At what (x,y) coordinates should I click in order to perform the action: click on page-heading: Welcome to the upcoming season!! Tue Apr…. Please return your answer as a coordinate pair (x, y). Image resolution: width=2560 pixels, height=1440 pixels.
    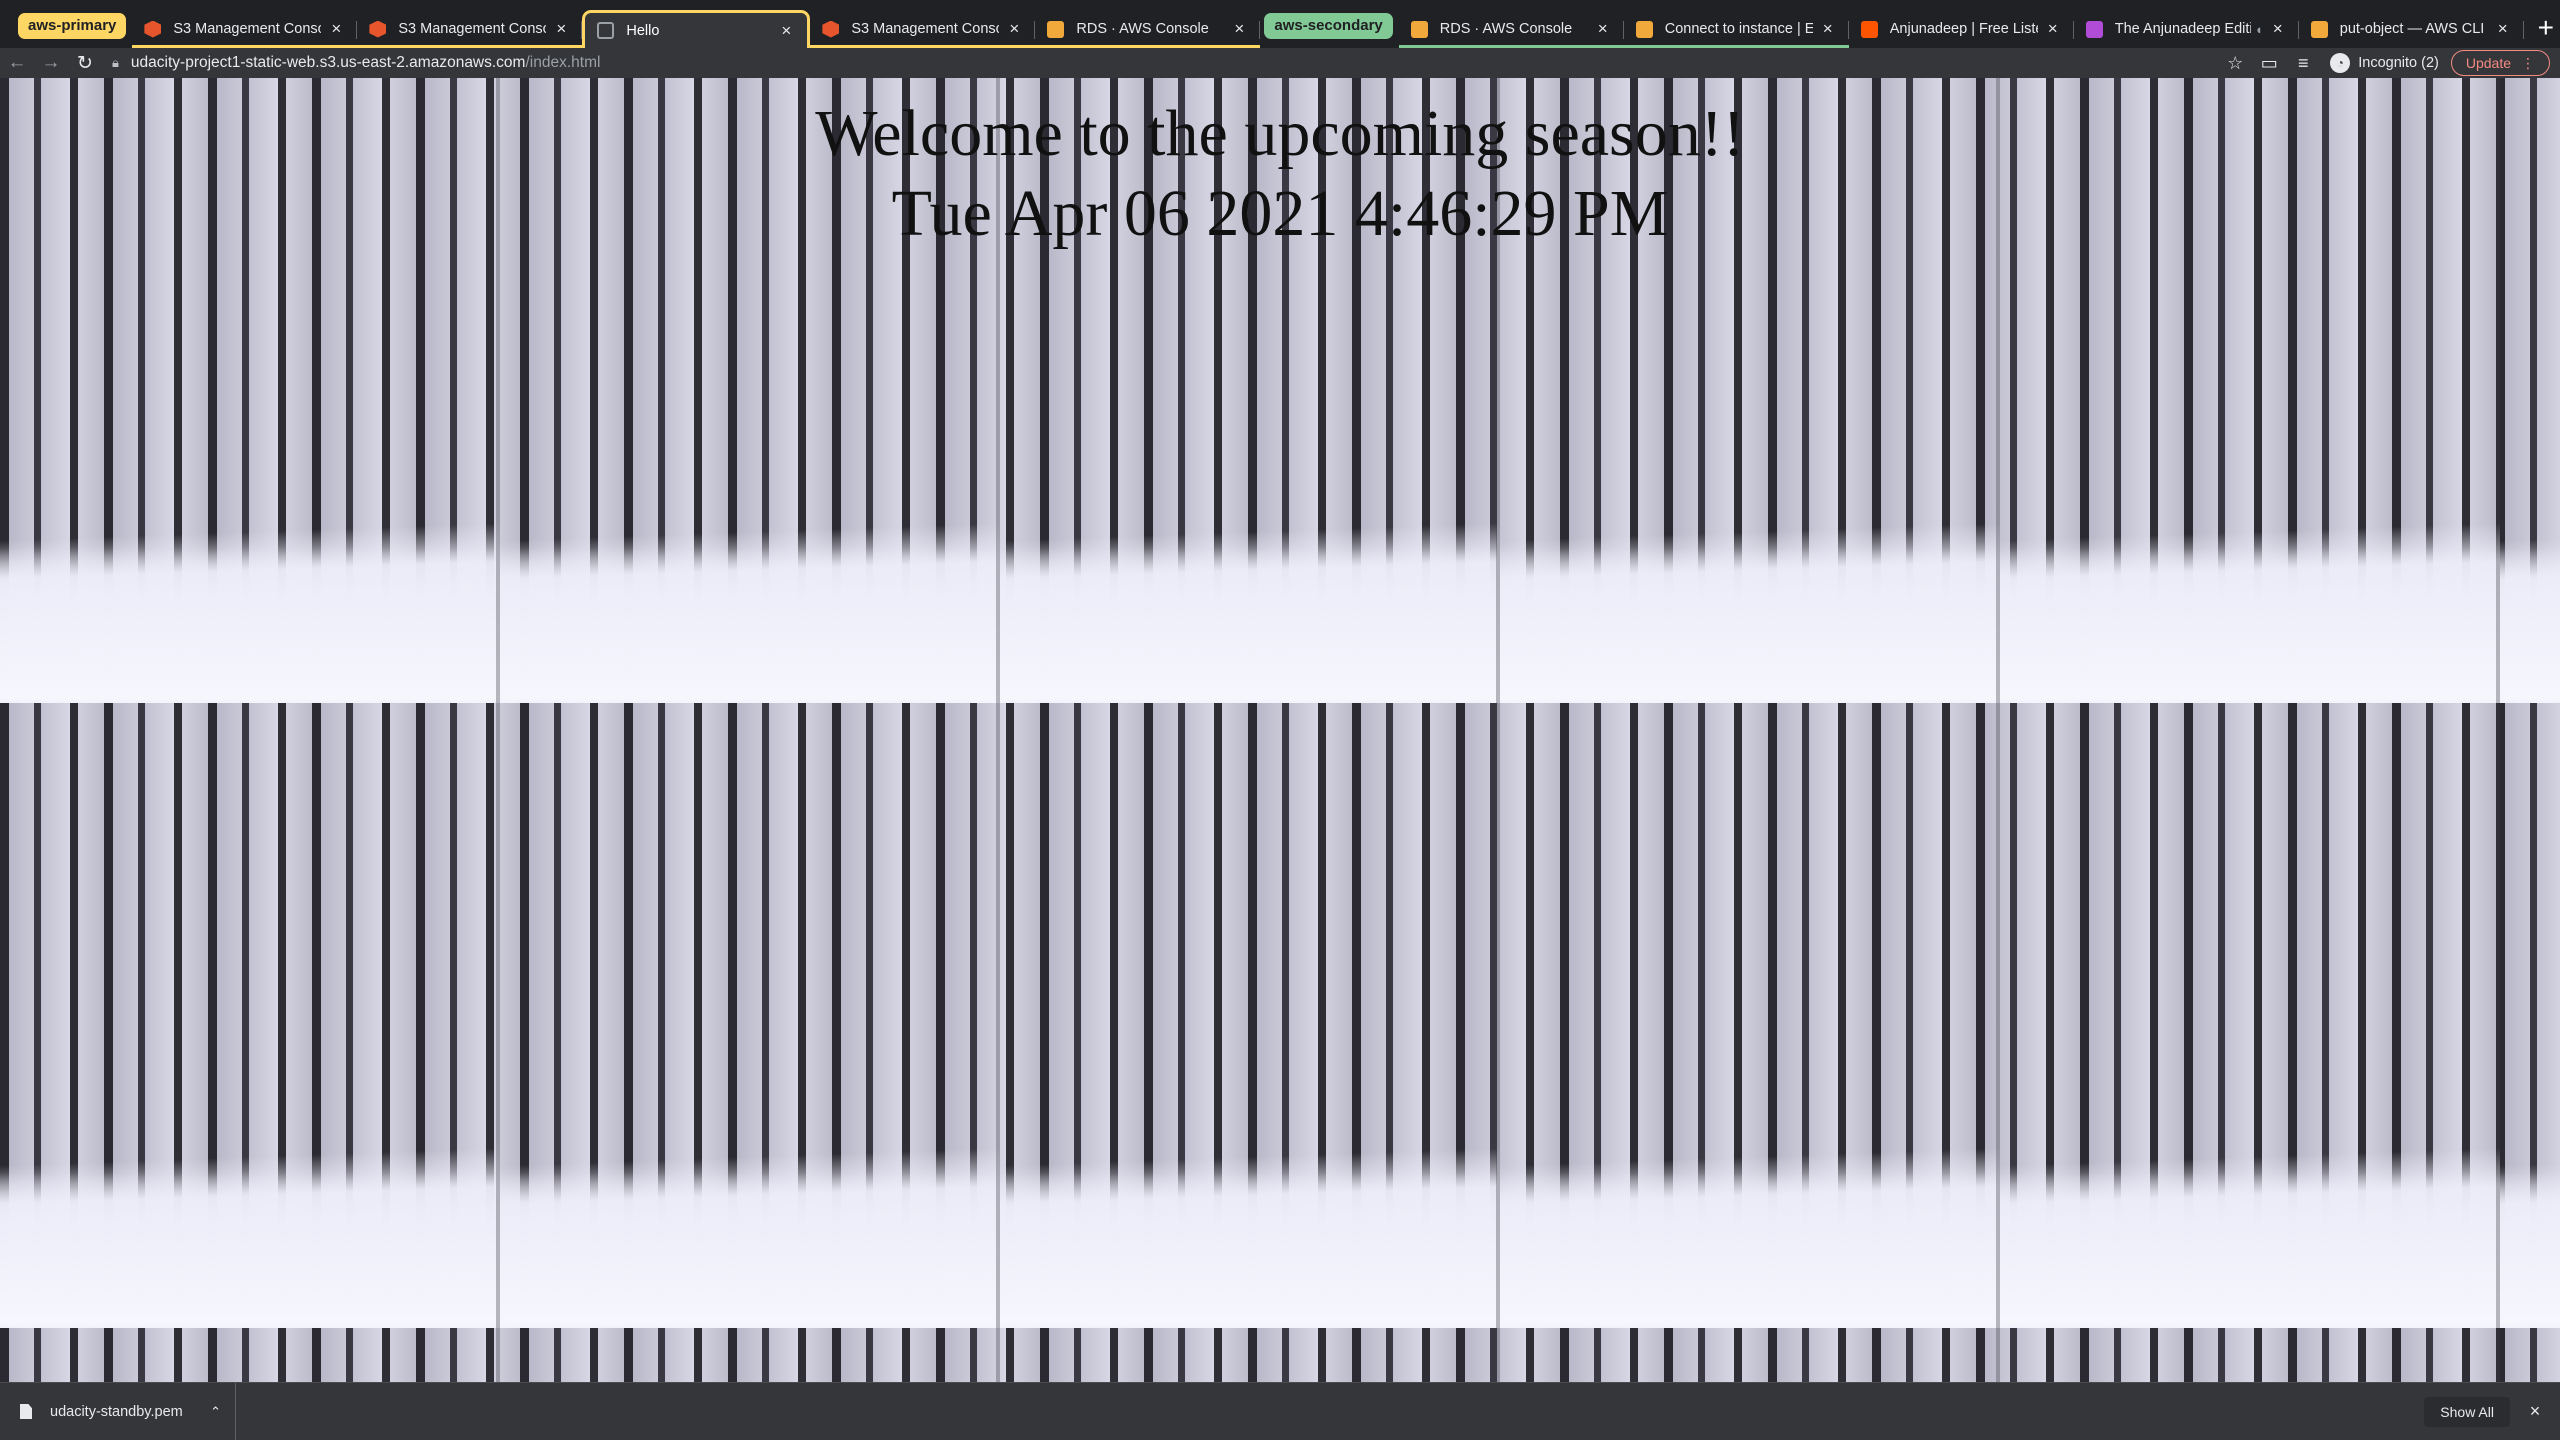
    Looking at the image, I should click on (1280, 174).